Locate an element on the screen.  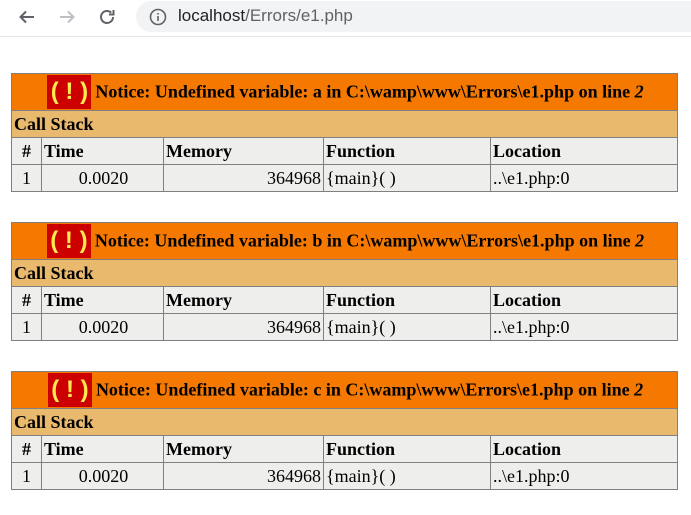
forward-button is located at coordinates (67, 17).